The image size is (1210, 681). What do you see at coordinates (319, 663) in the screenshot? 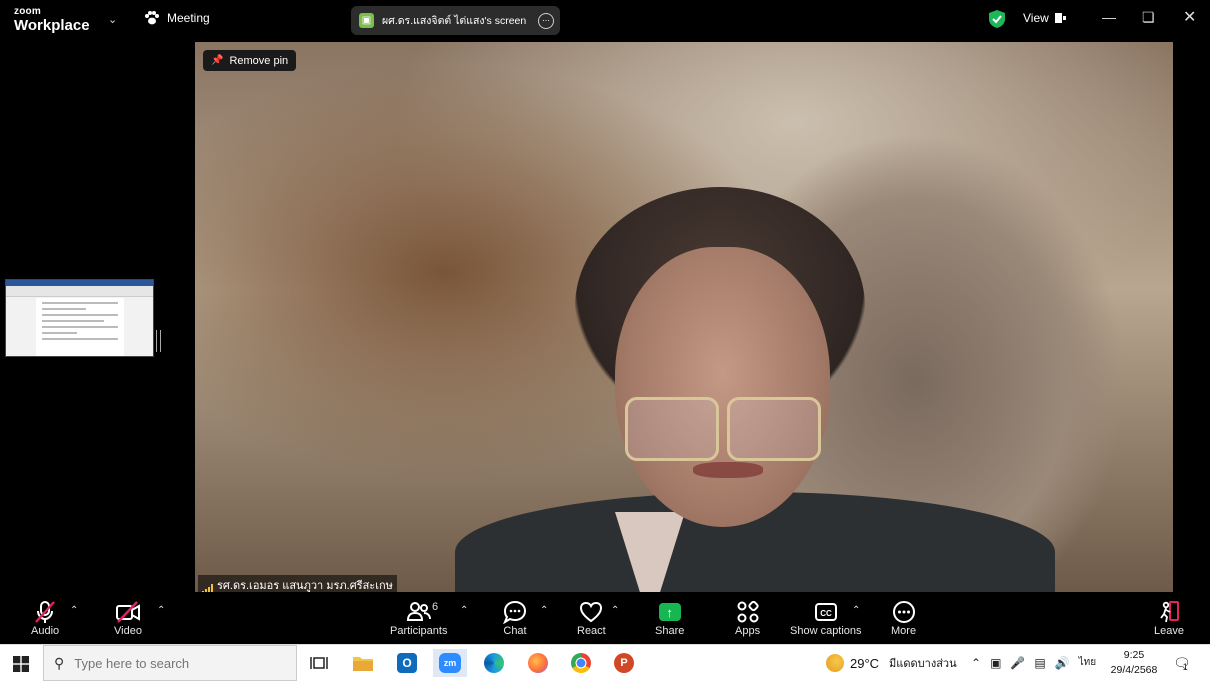
I see `task-view-icon` at bounding box center [319, 663].